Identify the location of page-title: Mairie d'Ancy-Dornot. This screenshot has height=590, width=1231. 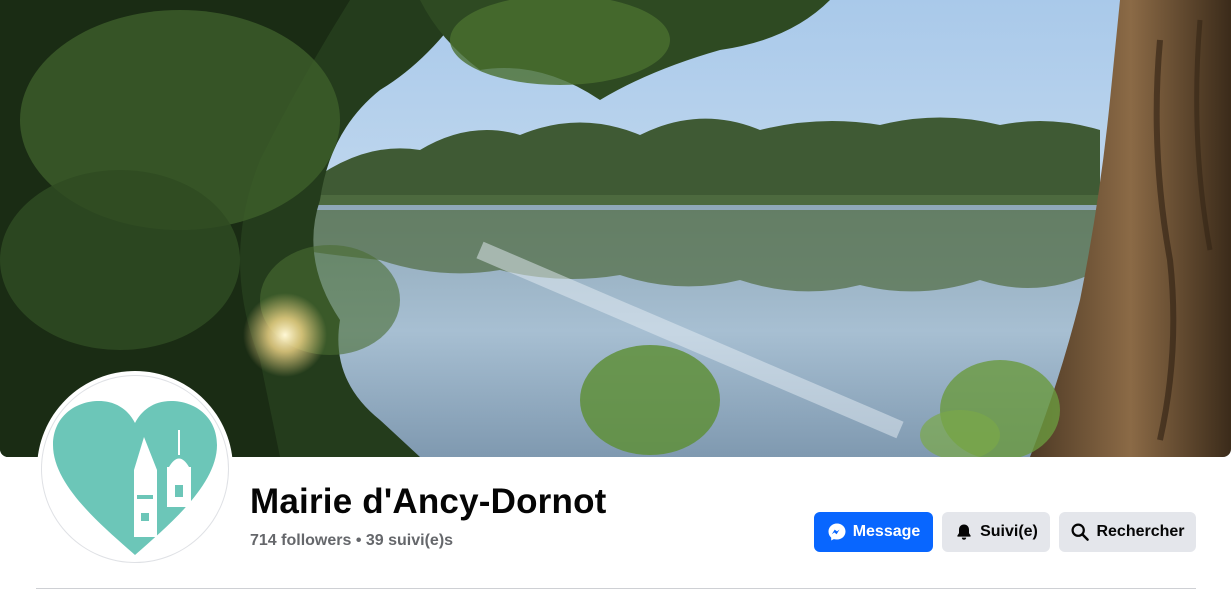
(428, 501).